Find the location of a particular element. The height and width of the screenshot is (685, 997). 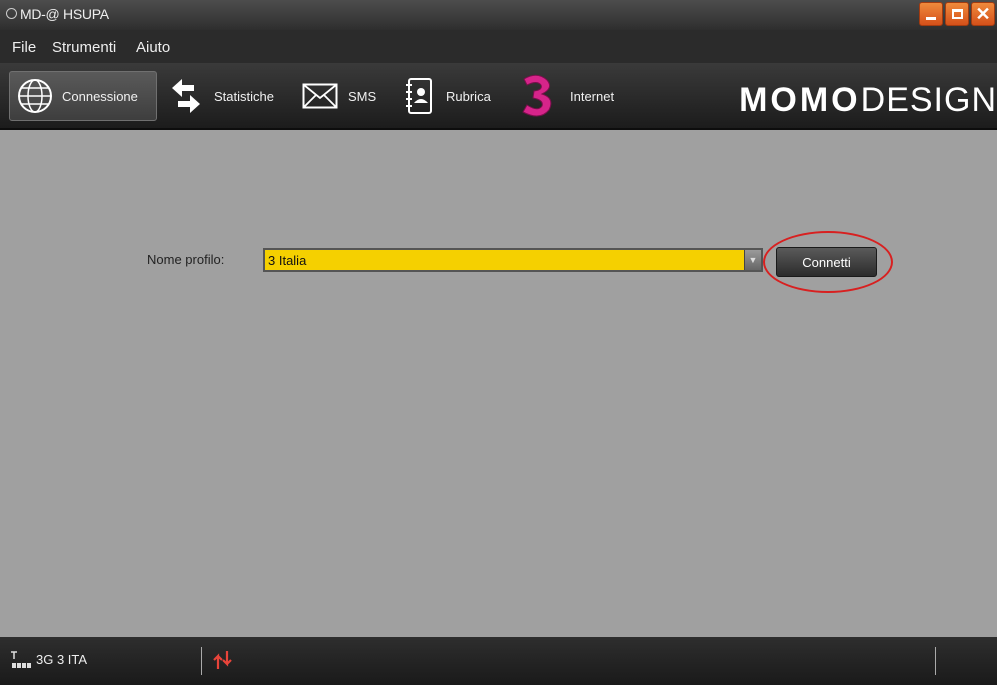

transfer-arrows-icon is located at coordinates (186, 96).